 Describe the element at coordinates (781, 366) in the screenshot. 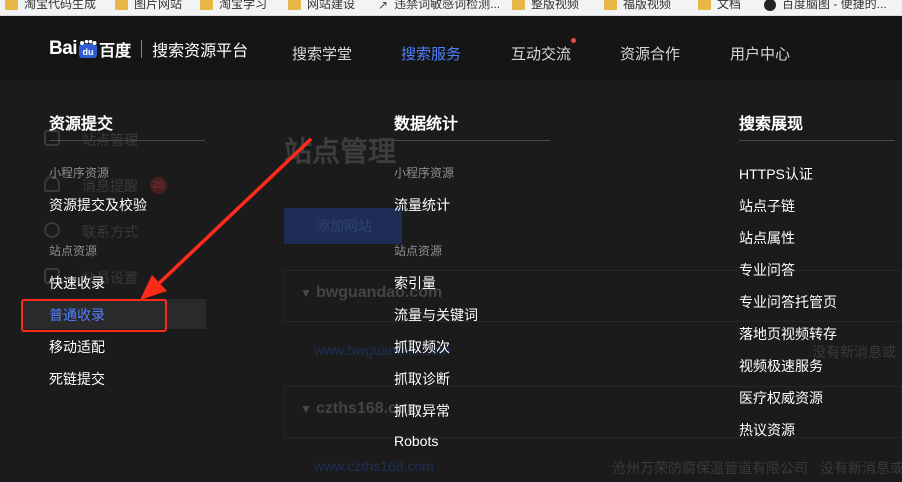

I see `menu-item-video-speed: 视频极速服务` at that location.